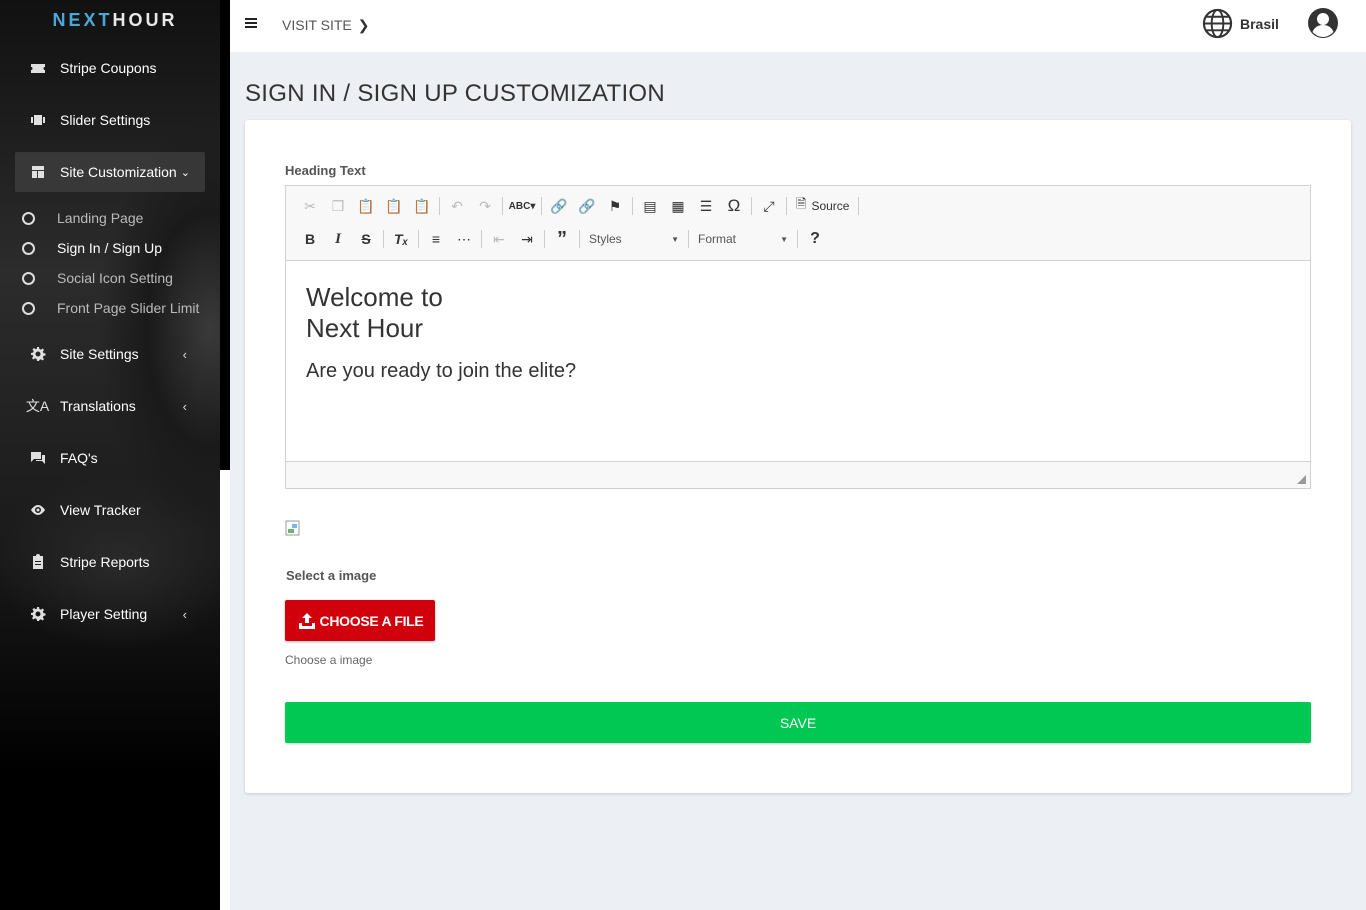 The width and height of the screenshot is (1366, 910). Describe the element at coordinates (225, 690) in the screenshot. I see `scrollbar-thumb` at that location.